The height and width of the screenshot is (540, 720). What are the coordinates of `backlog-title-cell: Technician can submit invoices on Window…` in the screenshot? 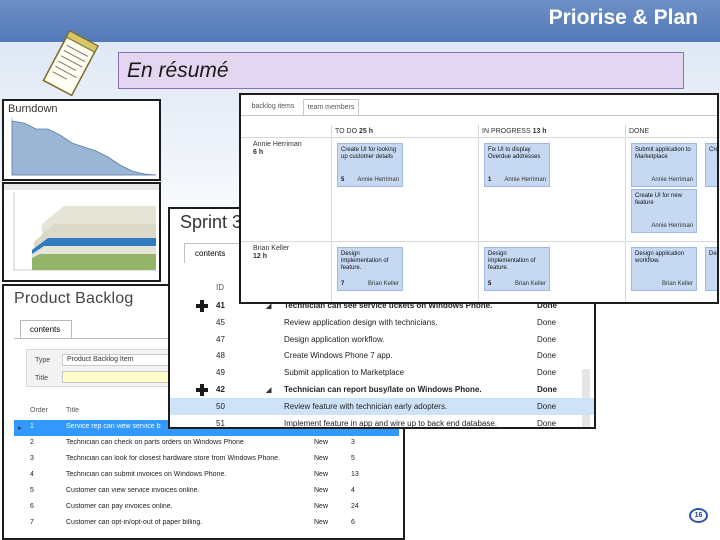 It's located at (146, 474).